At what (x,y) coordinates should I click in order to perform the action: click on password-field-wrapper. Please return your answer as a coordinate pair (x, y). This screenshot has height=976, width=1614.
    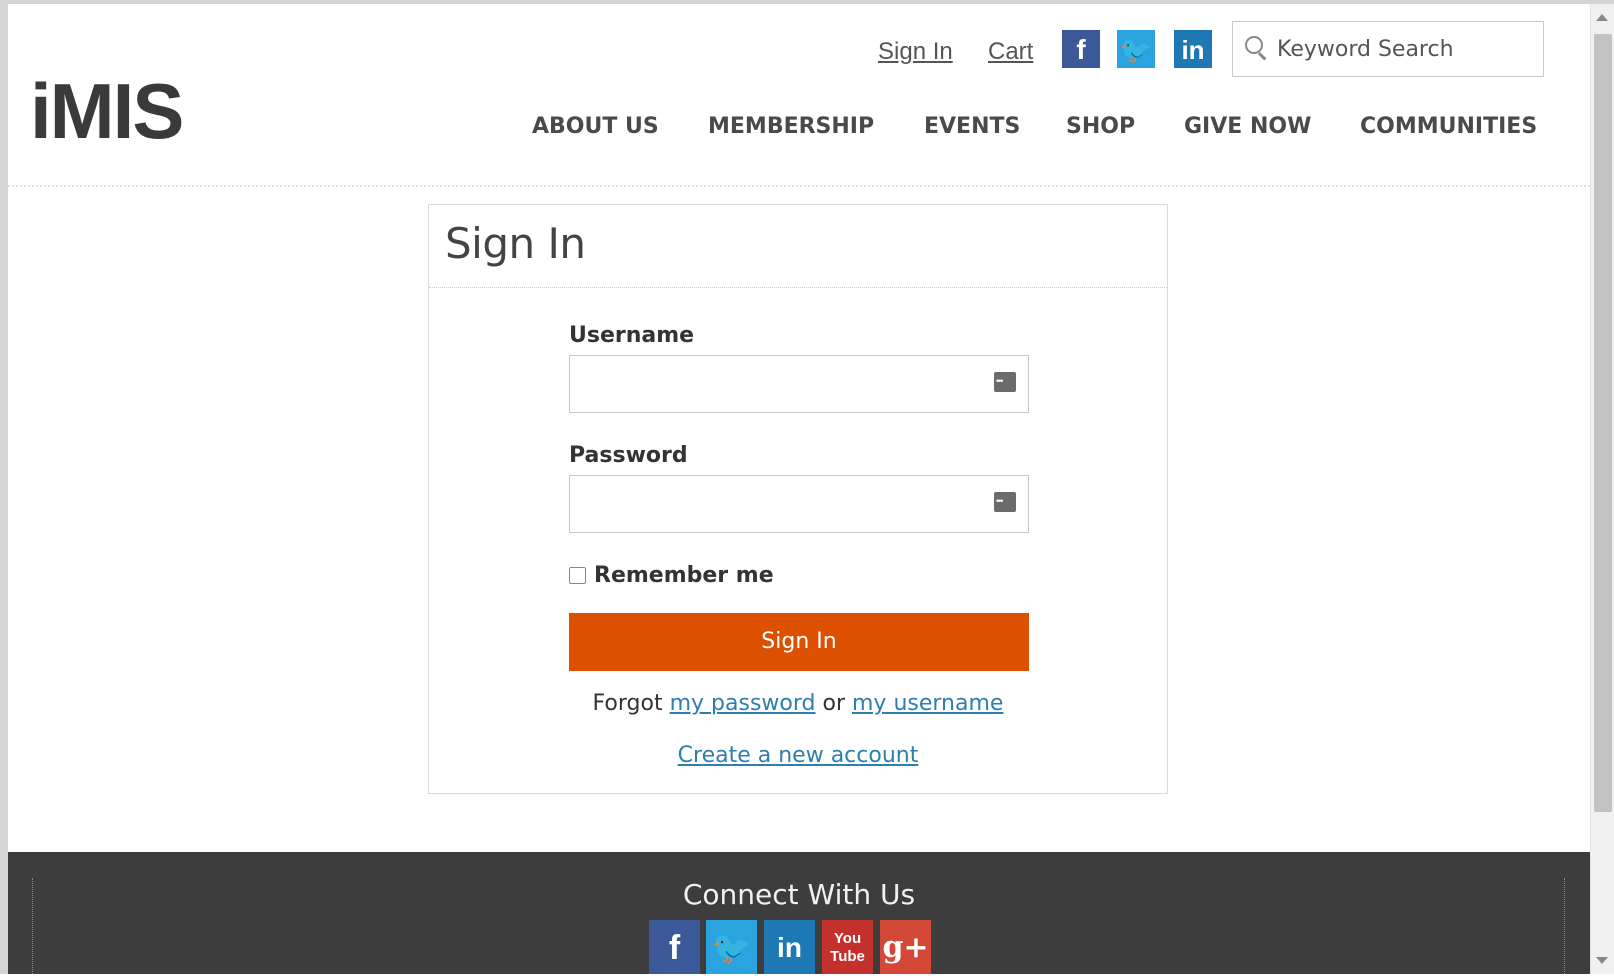
    Looking at the image, I should click on (799, 504).